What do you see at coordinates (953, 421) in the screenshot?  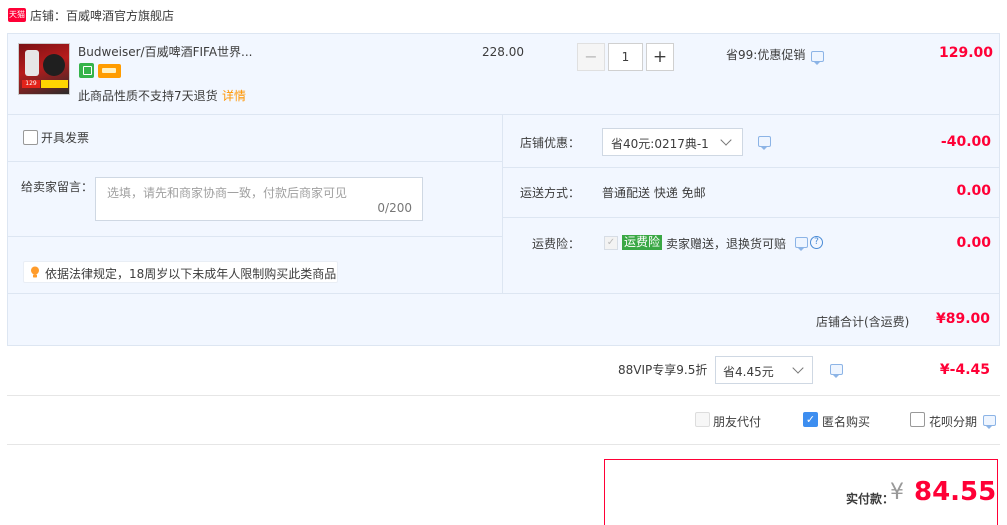 I see `installment-label: 花呗分期` at bounding box center [953, 421].